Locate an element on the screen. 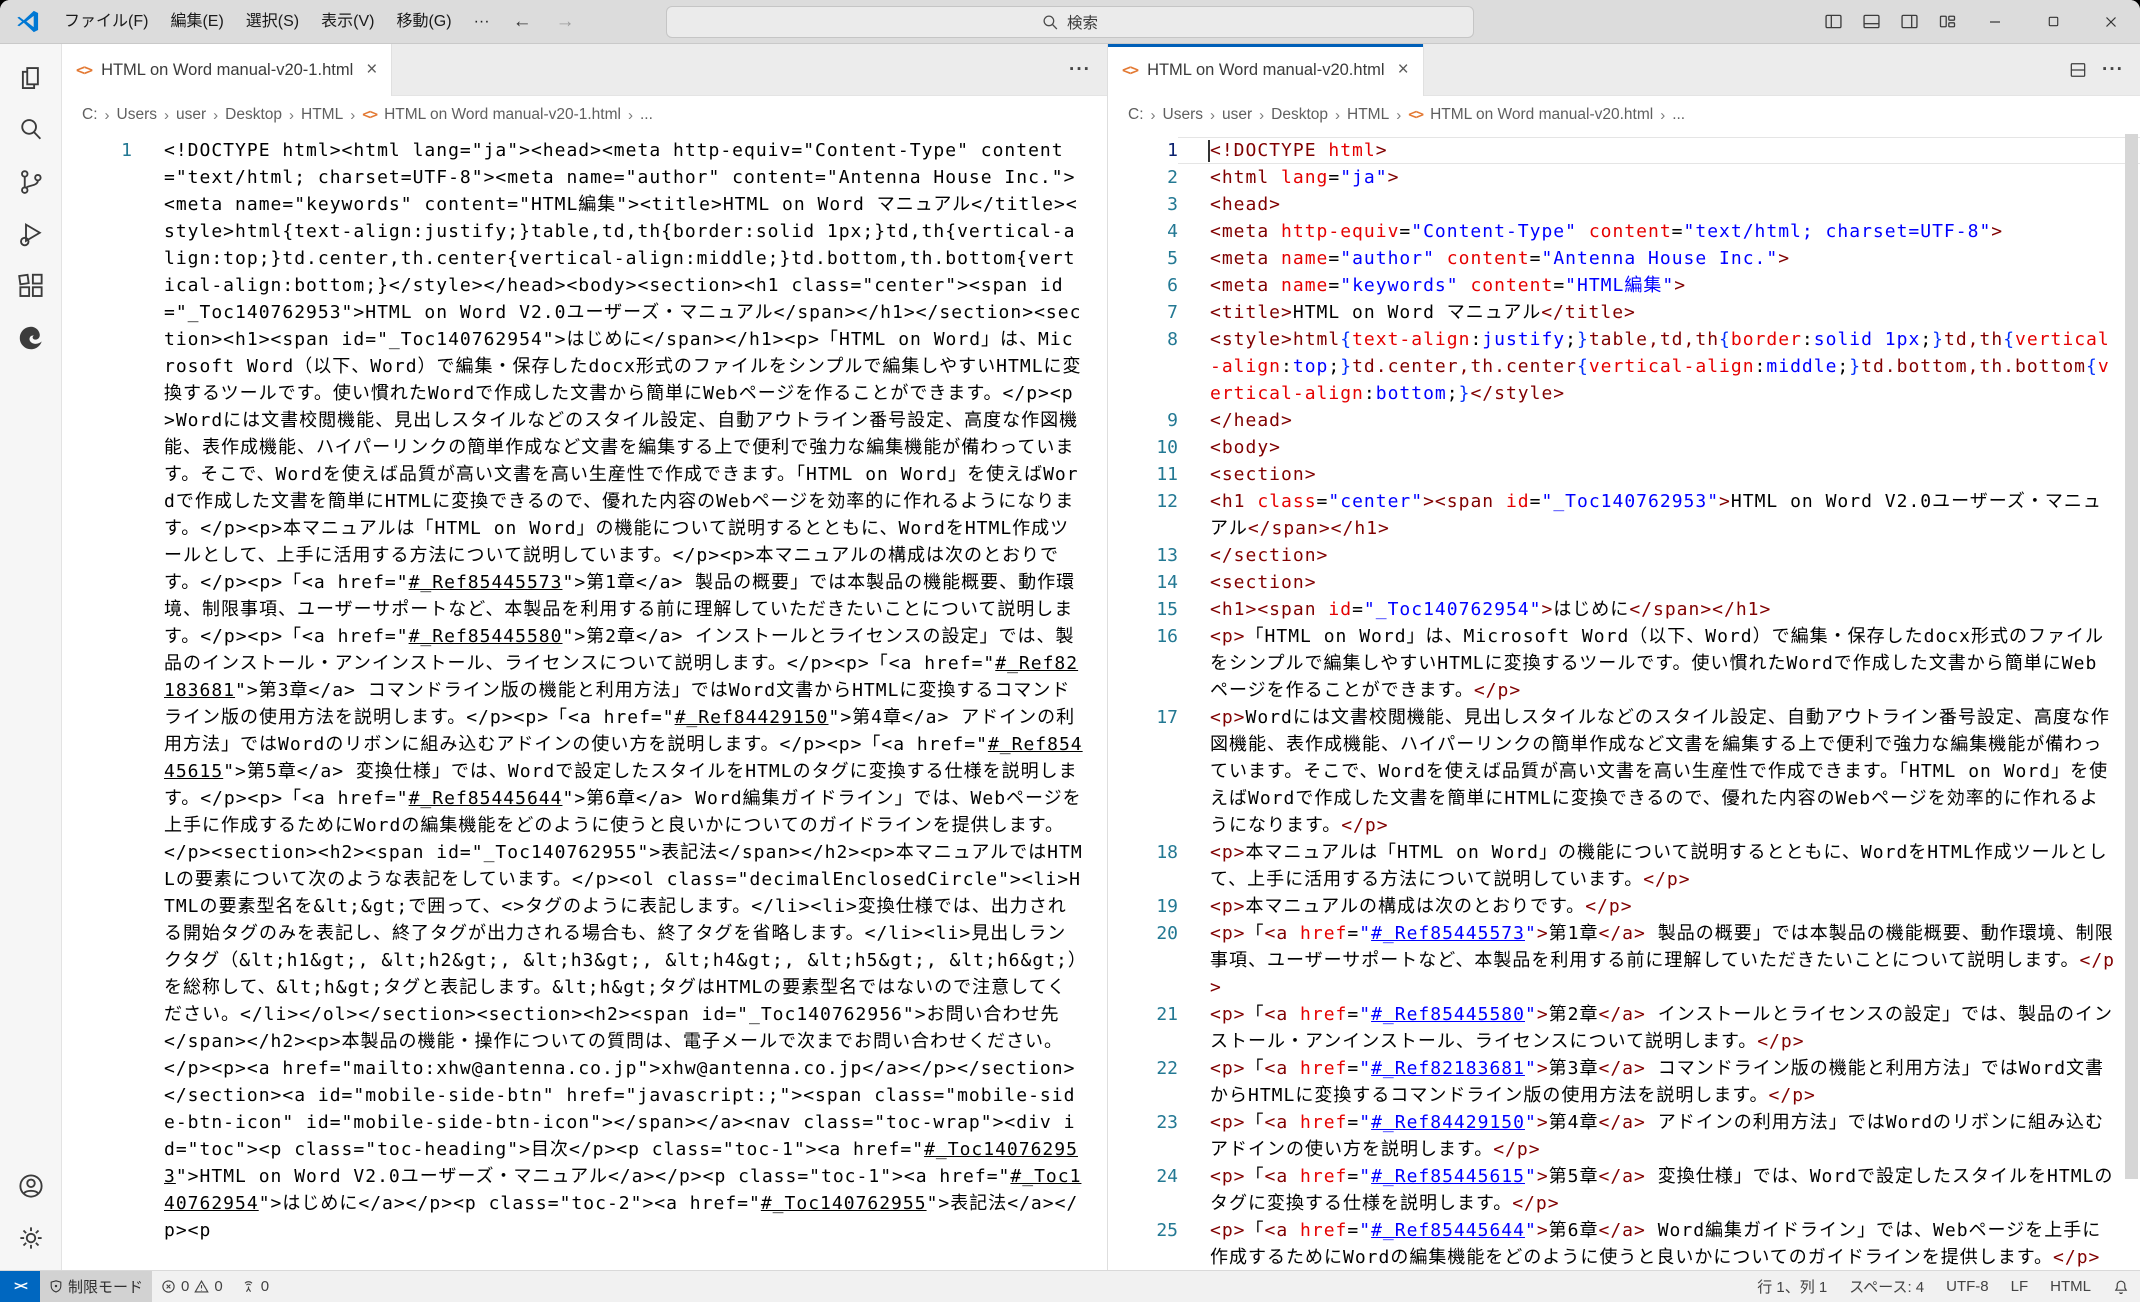 The image size is (2140, 1302). scrollbar-thumb is located at coordinates (2131, 656).